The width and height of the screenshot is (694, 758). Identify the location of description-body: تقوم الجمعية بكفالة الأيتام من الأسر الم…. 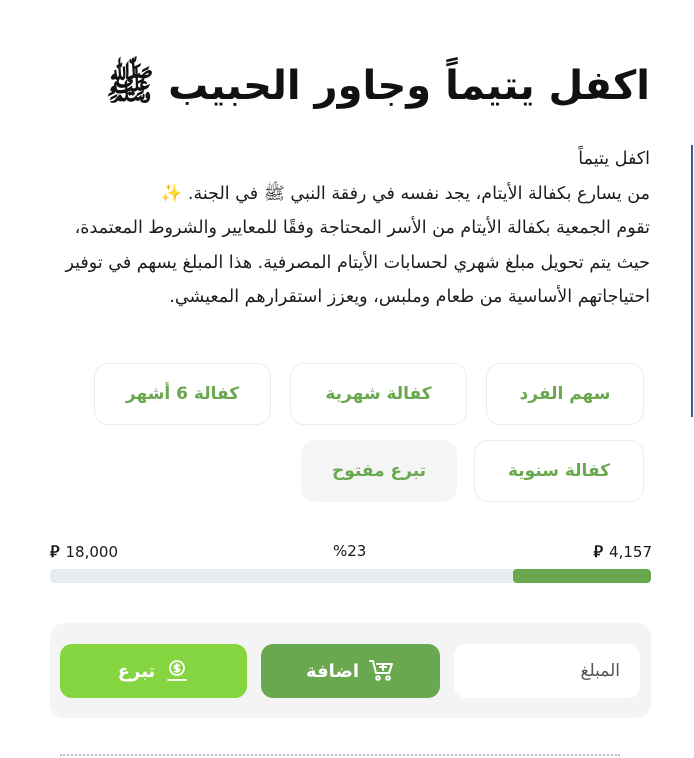
(358, 262).